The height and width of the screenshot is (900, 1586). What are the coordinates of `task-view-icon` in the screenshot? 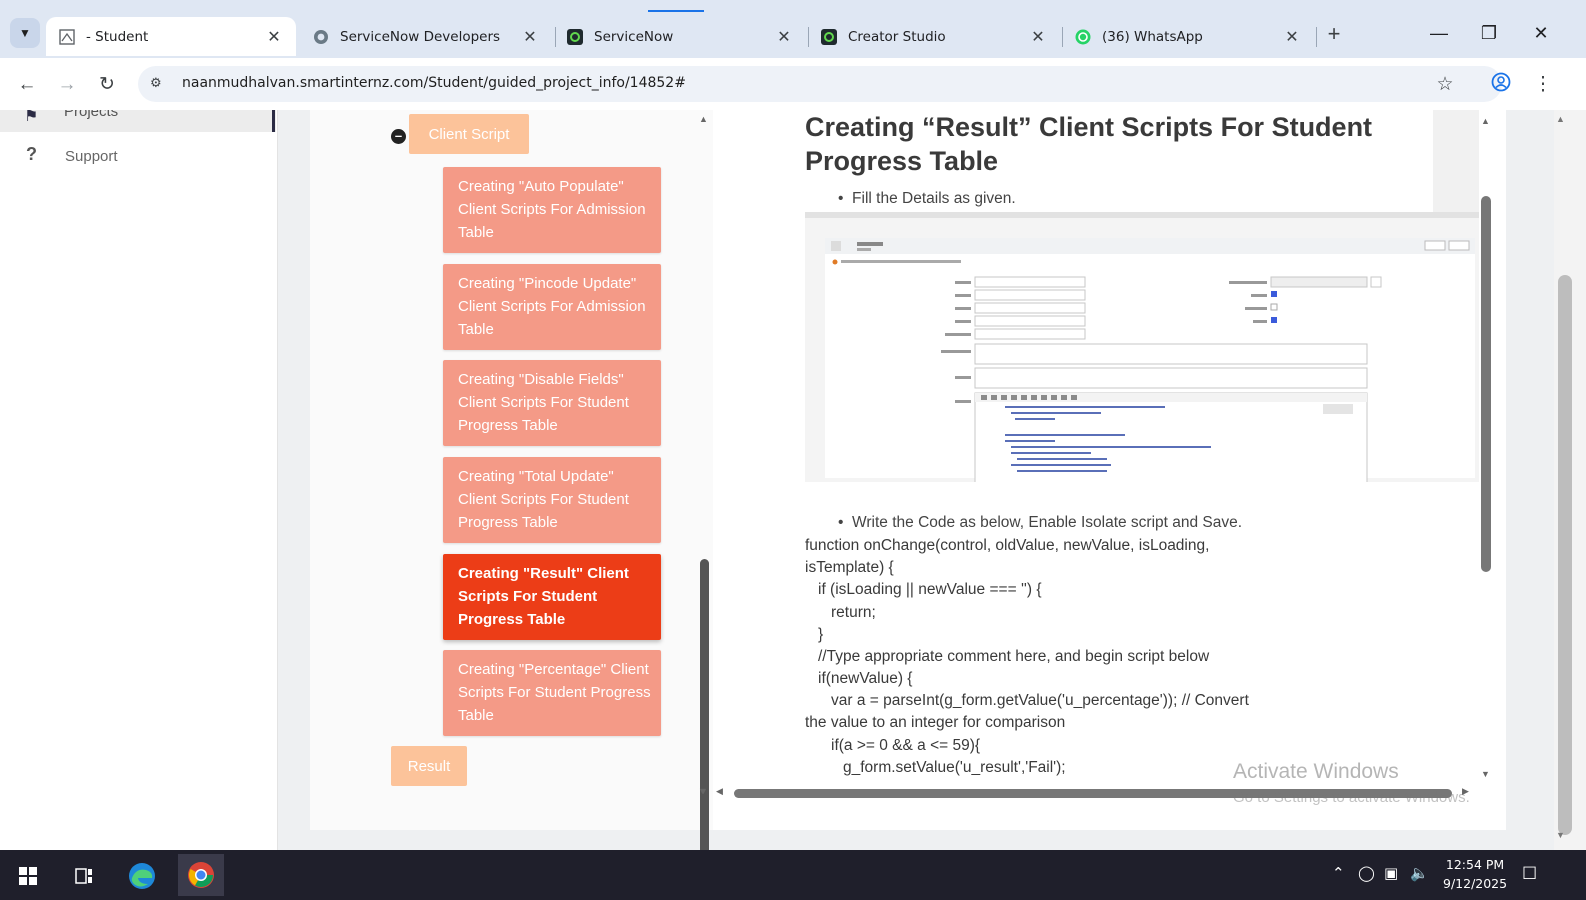 It's located at (84, 876).